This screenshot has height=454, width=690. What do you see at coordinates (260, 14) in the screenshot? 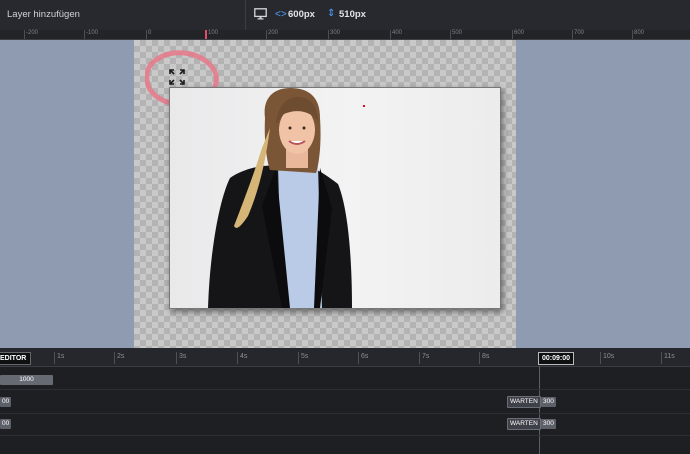
I see `monitor-icon` at bounding box center [260, 14].